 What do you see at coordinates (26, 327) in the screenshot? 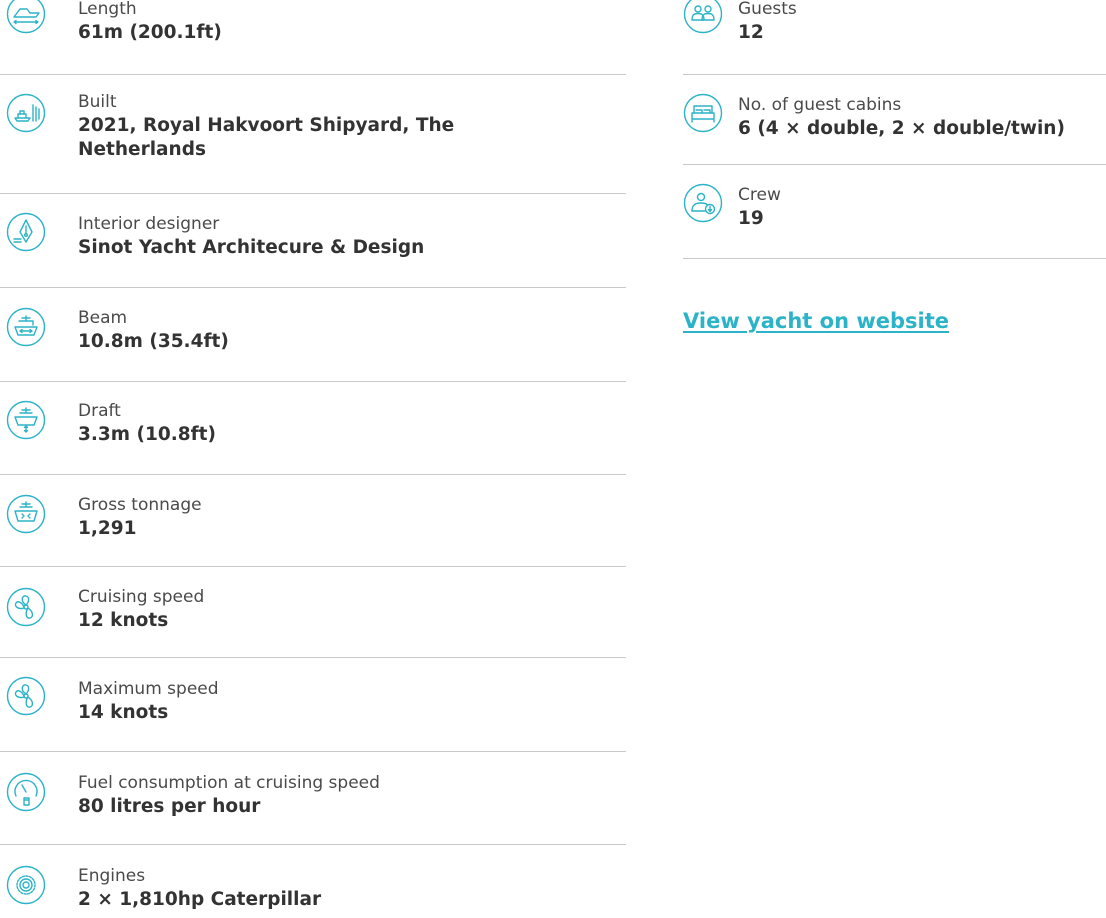
I see `yacht-beam-icon` at bounding box center [26, 327].